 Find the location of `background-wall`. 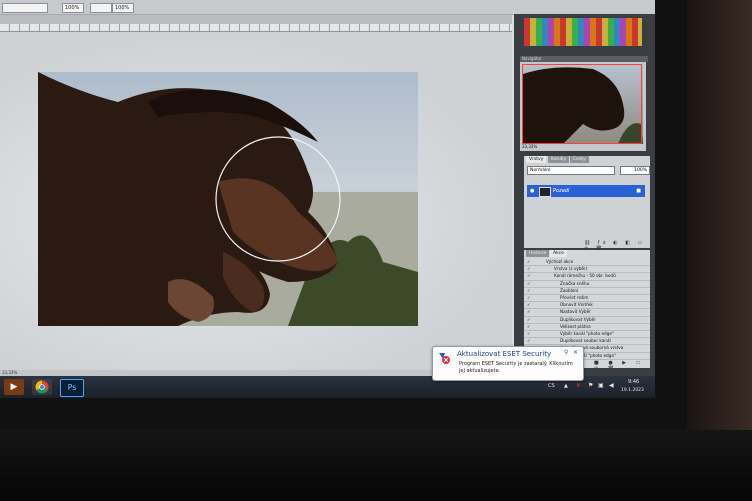

background-wall is located at coordinates (719, 215).